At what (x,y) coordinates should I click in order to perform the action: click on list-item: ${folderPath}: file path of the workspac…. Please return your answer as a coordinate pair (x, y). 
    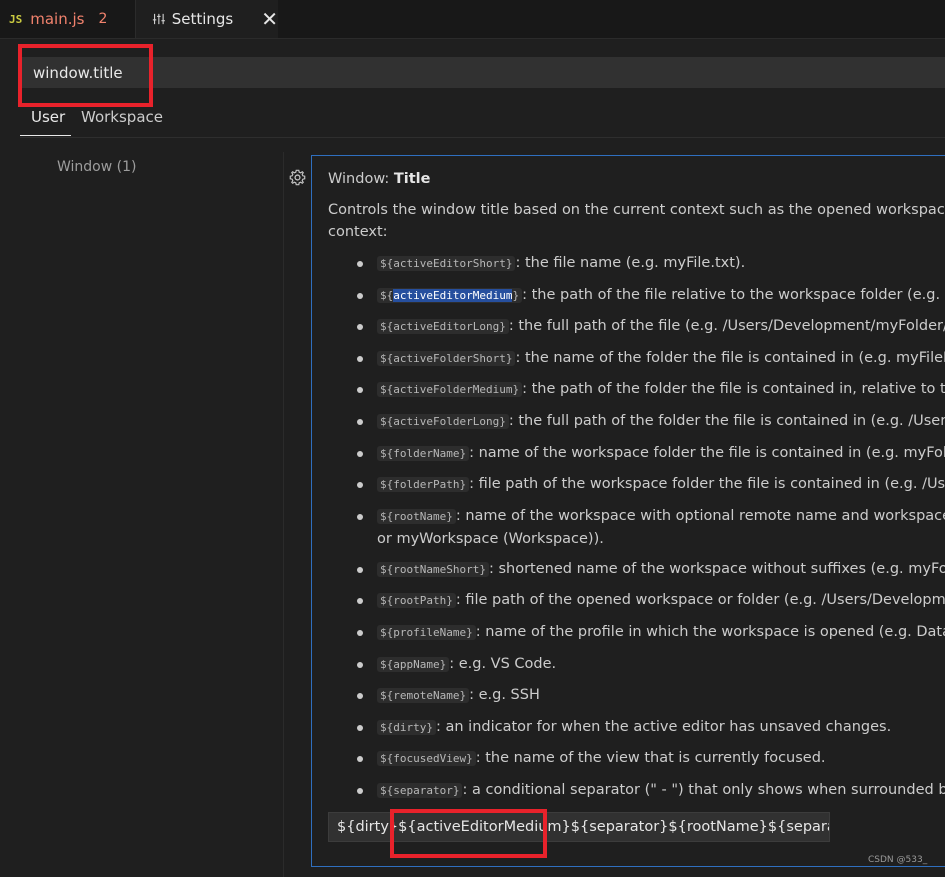
    Looking at the image, I should click on (651, 489).